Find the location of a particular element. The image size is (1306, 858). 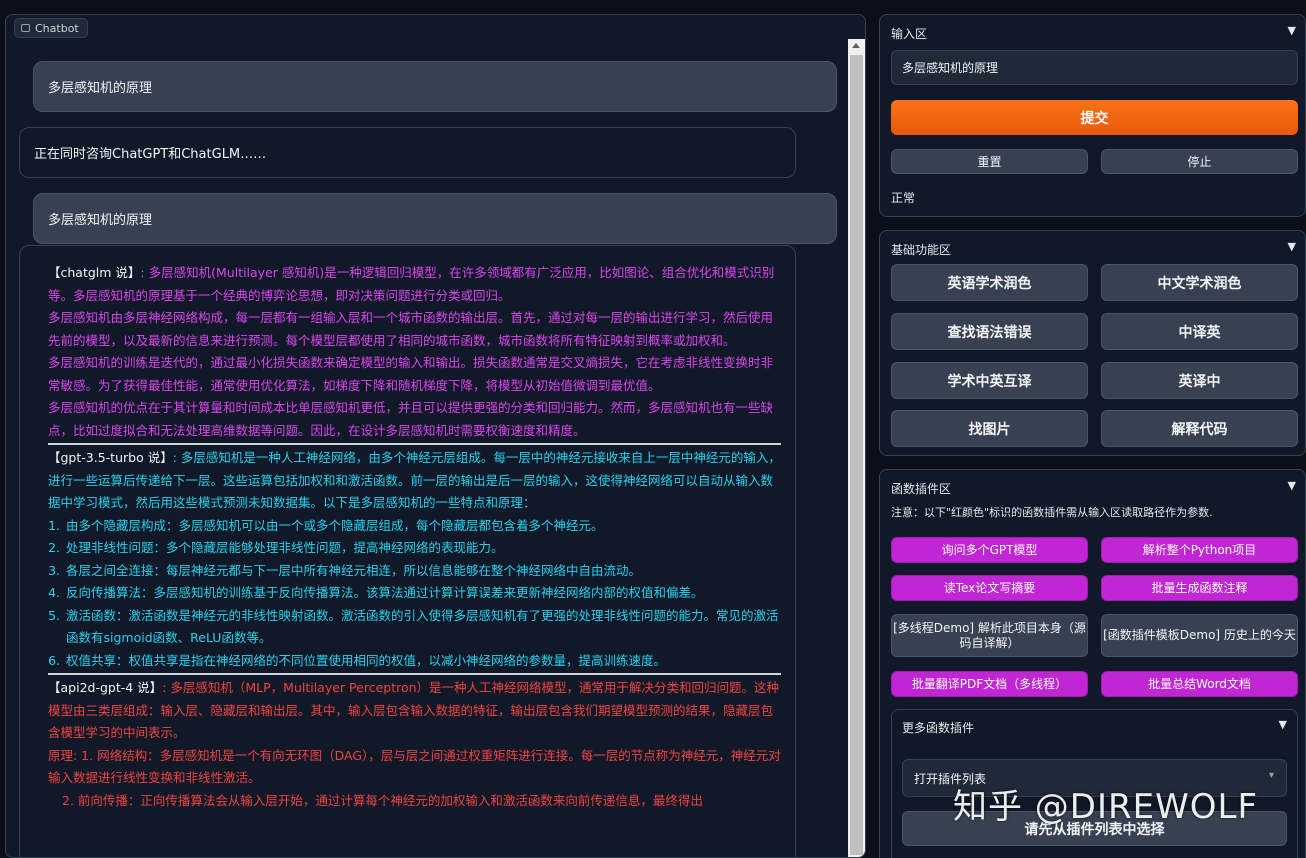

chatbot-label-text: Chatbot is located at coordinates (57, 28).